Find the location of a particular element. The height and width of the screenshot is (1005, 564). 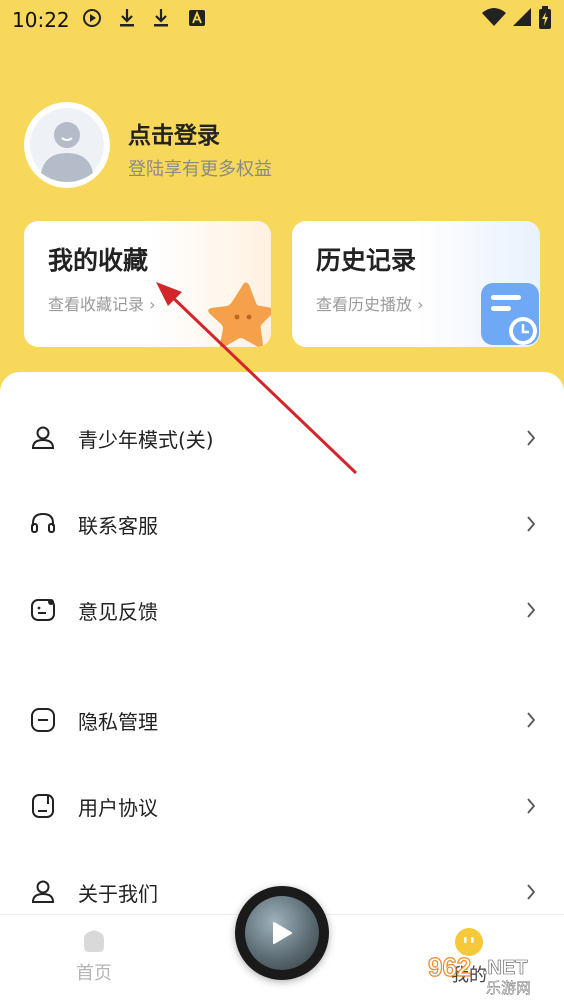

menu-item-label: 意见反馈 is located at coordinates (118, 611).